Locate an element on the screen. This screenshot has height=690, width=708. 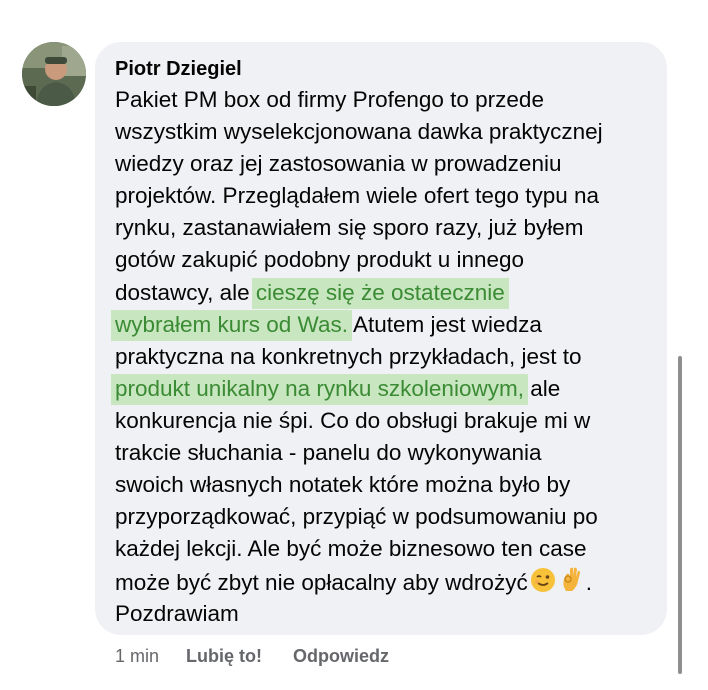
highlighted-text: wybrałem kurs od Was. is located at coordinates (231, 325).